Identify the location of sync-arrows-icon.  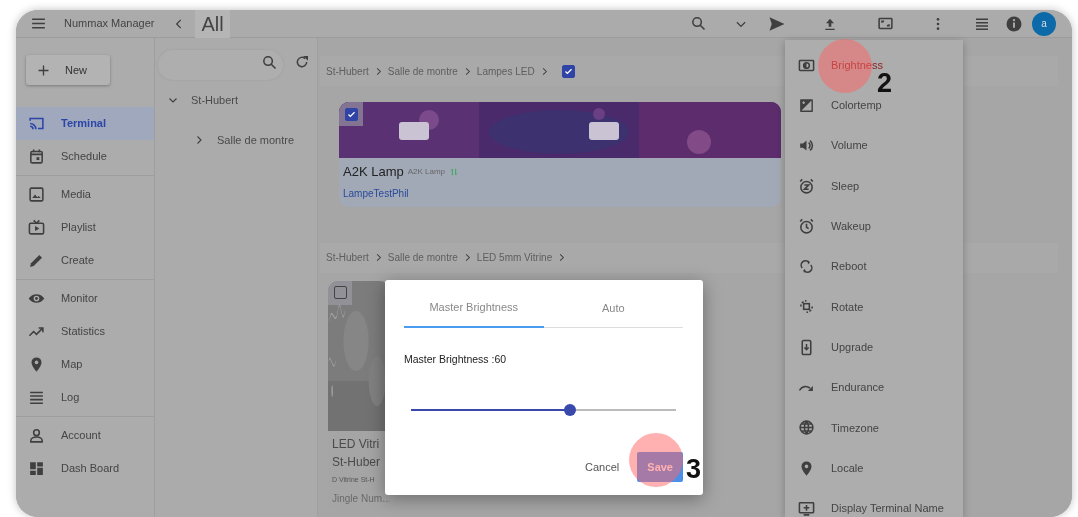
(454, 171).